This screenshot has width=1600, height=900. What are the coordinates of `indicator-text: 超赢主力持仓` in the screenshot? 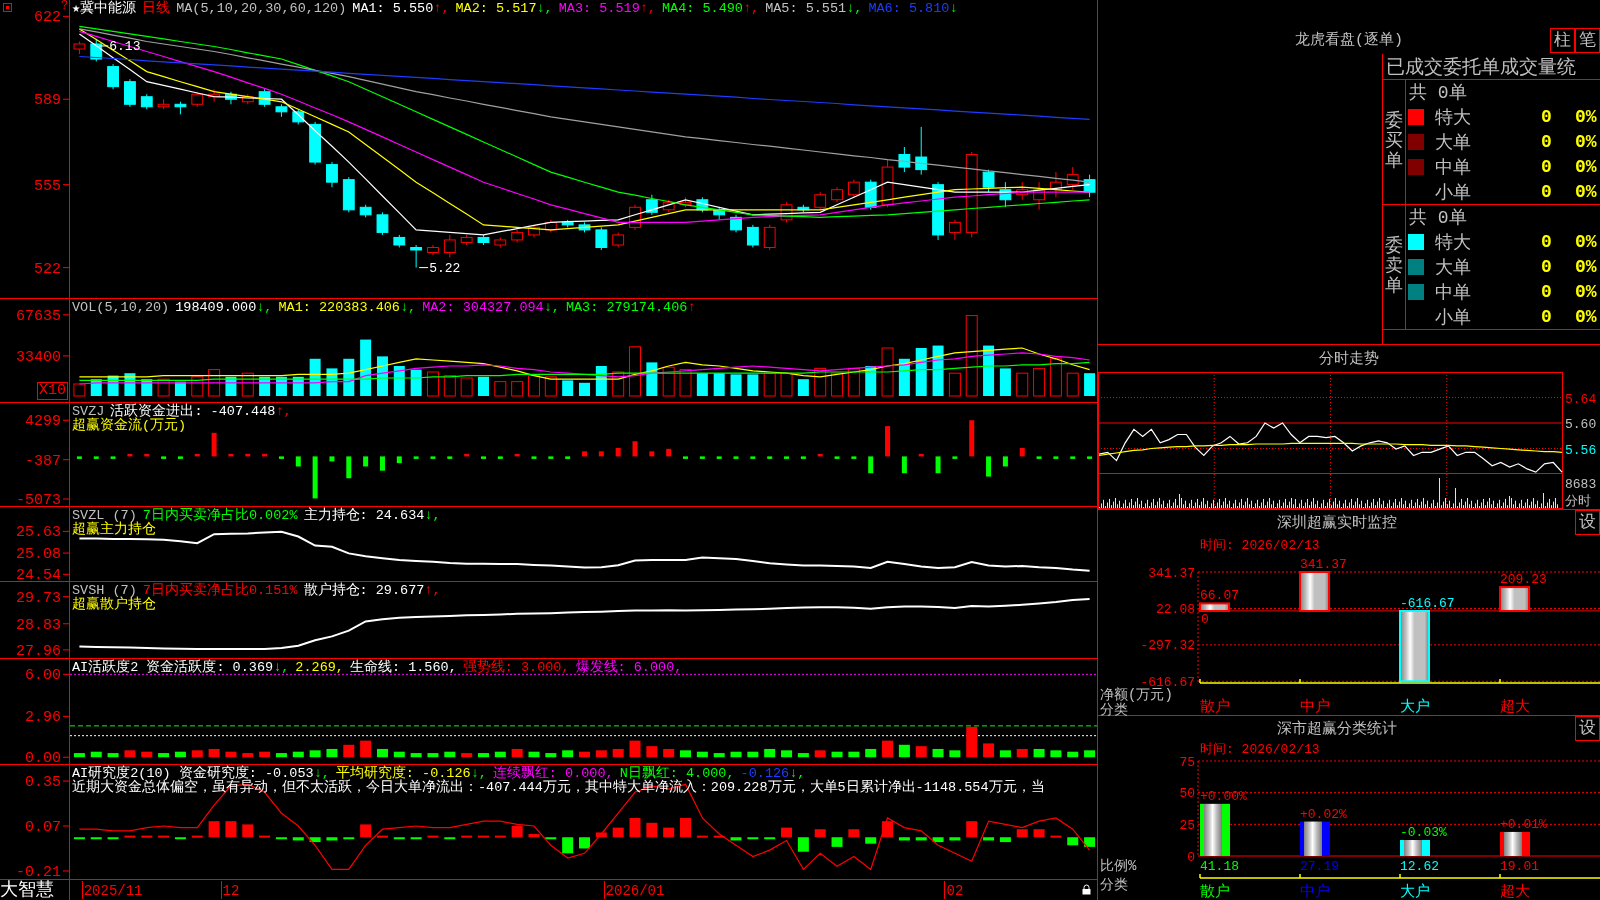 It's located at (114, 529).